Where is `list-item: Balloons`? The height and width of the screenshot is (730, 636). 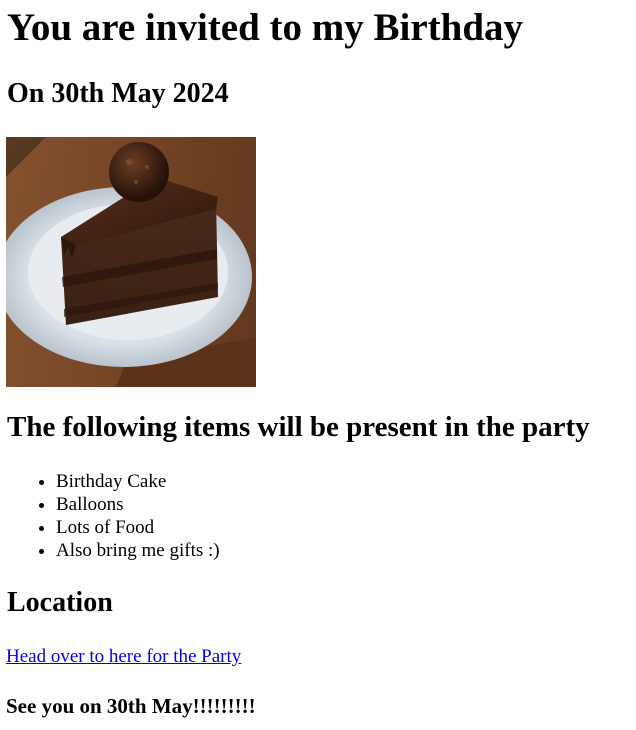 list-item: Balloons is located at coordinates (138, 504).